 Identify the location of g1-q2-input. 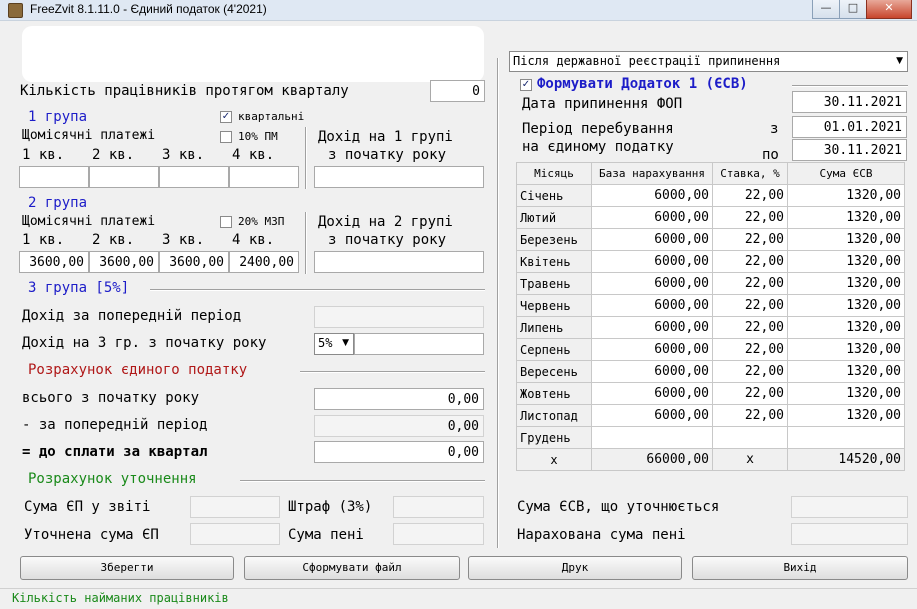
(124, 177).